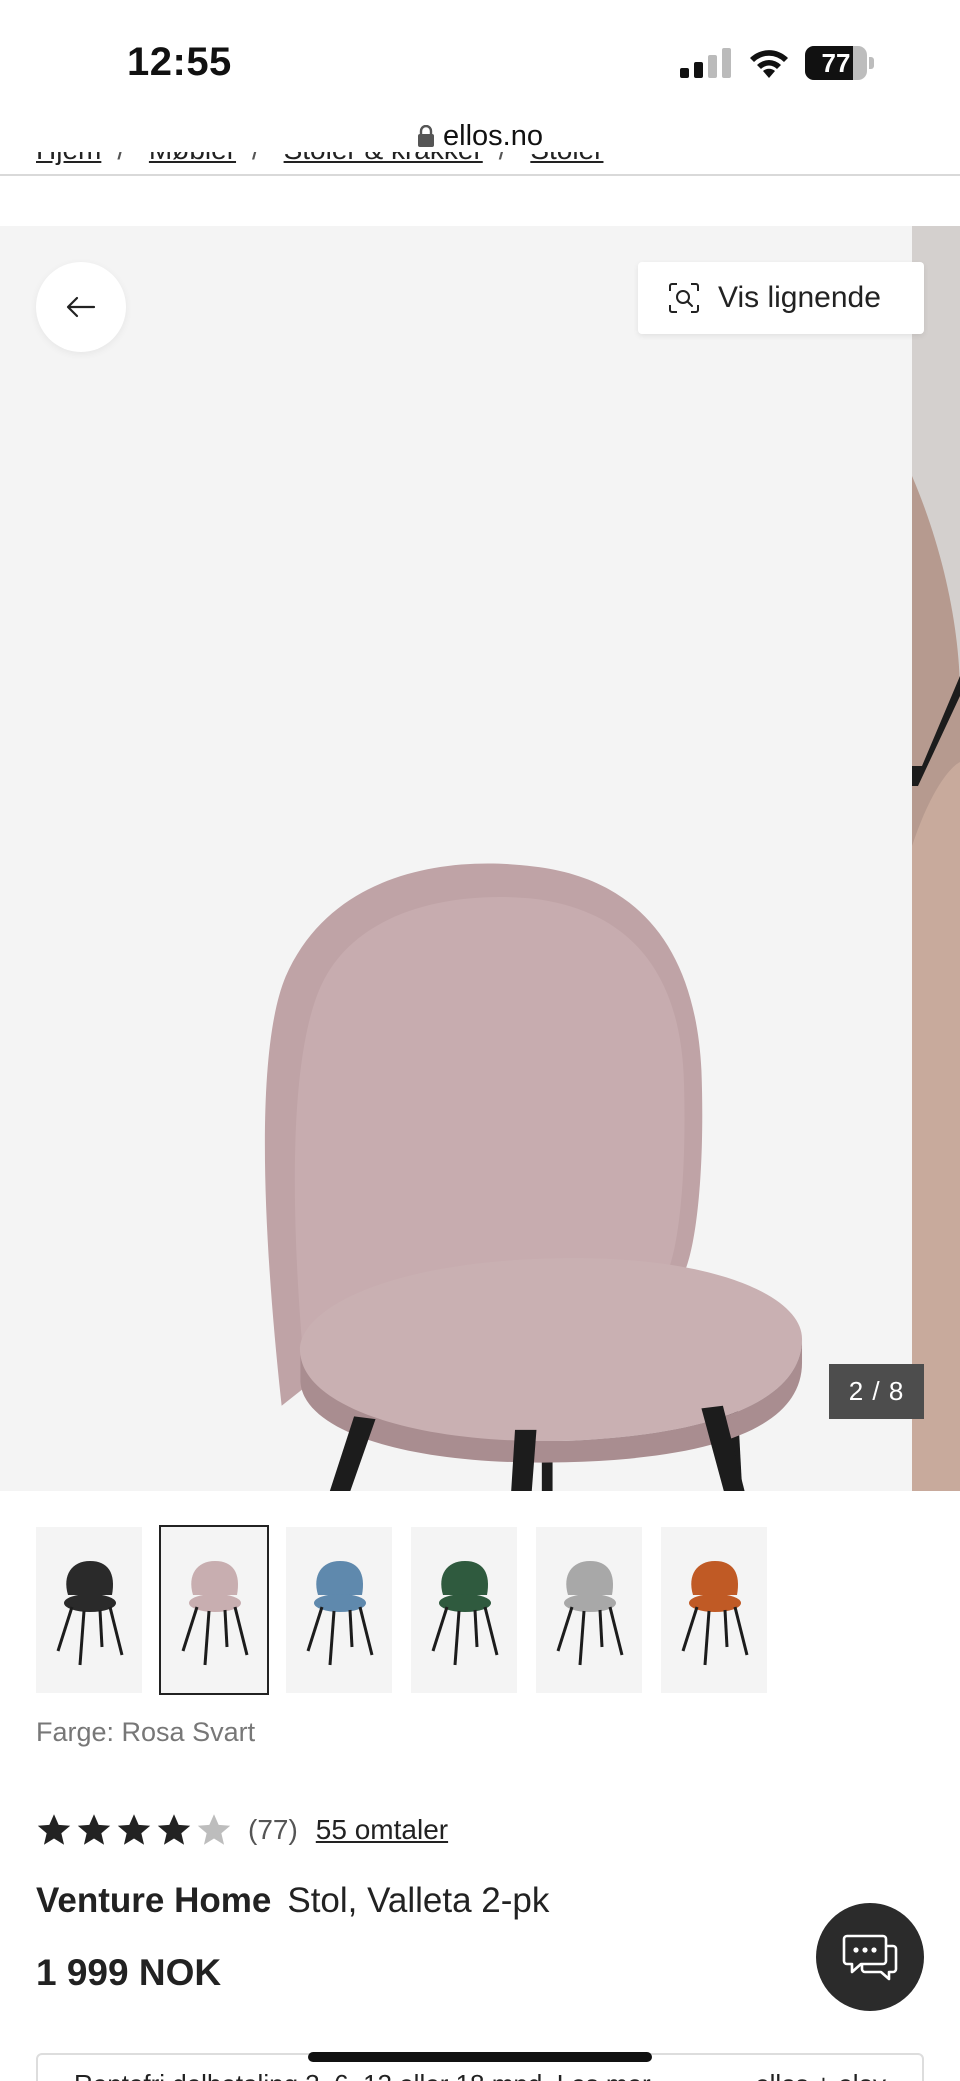  I want to click on product-name: Stol, Valleta 2-pk, so click(418, 1900).